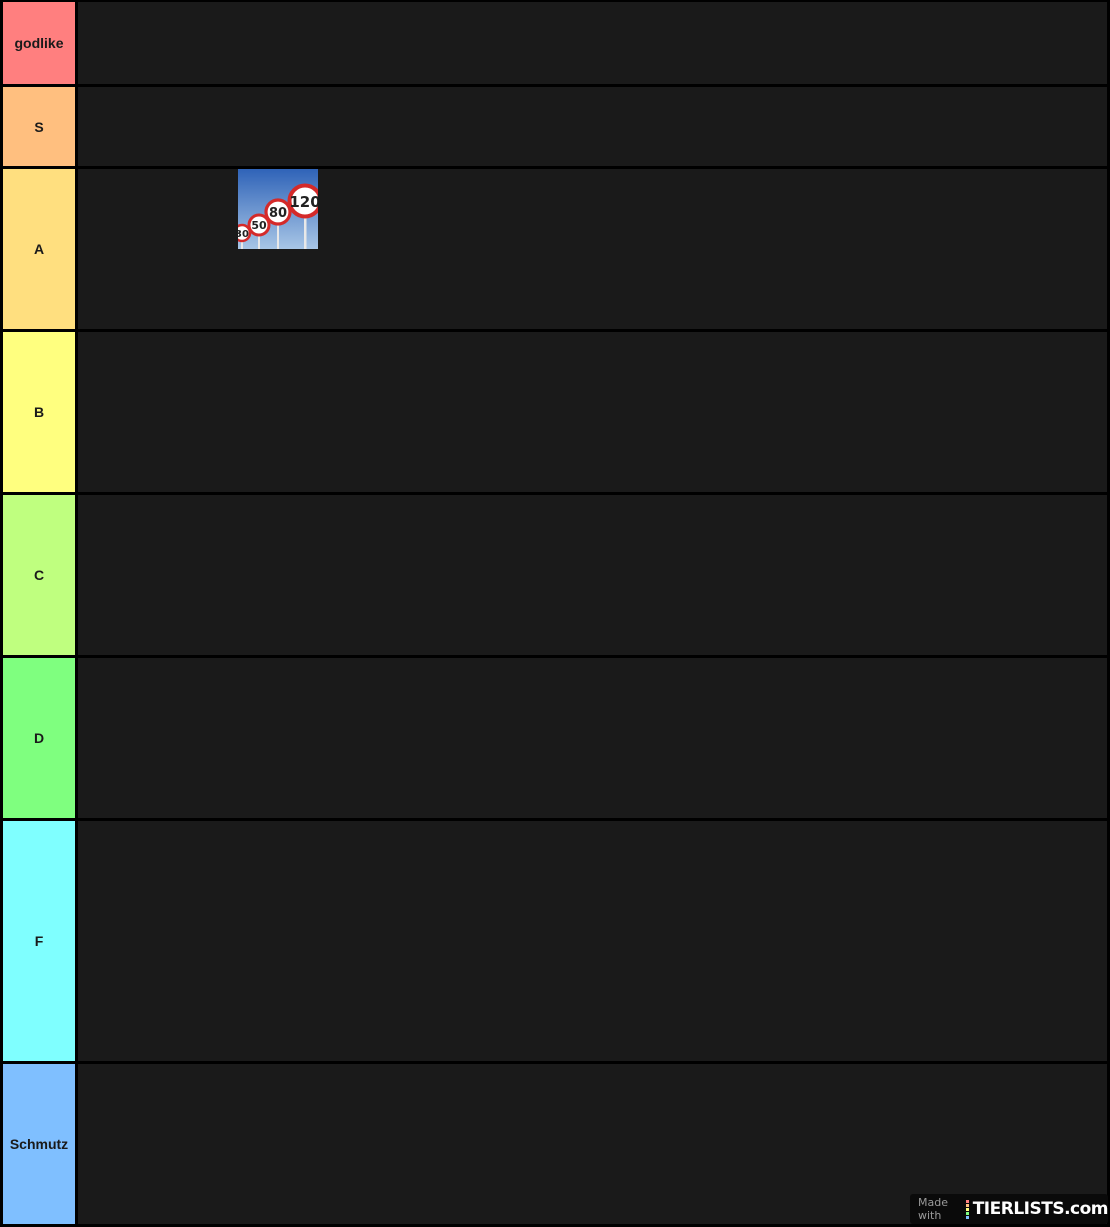 The image size is (1110, 1227). Describe the element at coordinates (592, 412) in the screenshot. I see `tier-dropzone-b` at that location.